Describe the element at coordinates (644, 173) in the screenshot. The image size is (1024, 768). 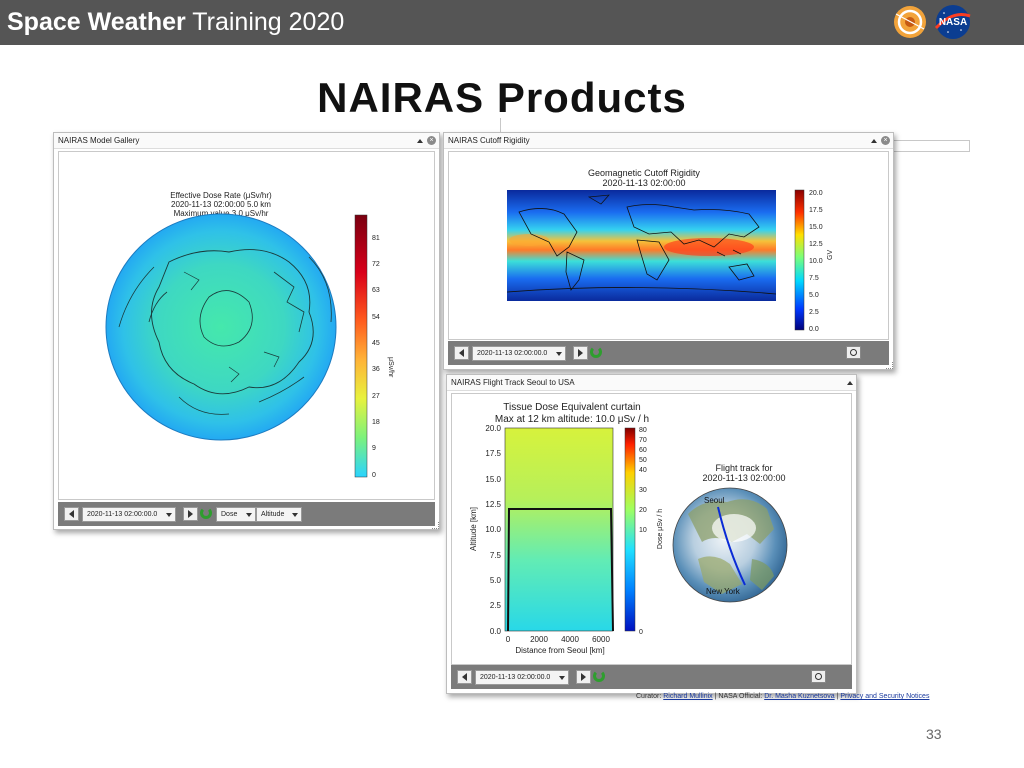
I see `plot-title-line: Geomagnetic Cutoff Rigidity` at that location.